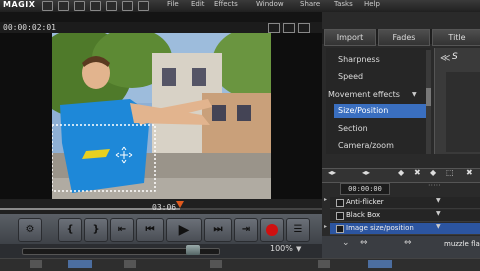 Image resolution: width=480 pixels, height=271 pixels. Describe the element at coordinates (455, 57) in the screenshot. I see `preview-title-initial: S` at that location.